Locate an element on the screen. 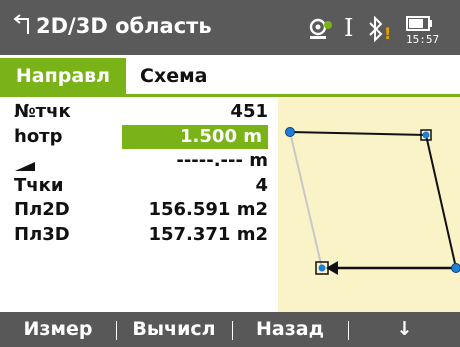 The width and height of the screenshot is (460, 347). tab-bar: Направл Схема is located at coordinates (230, 76).